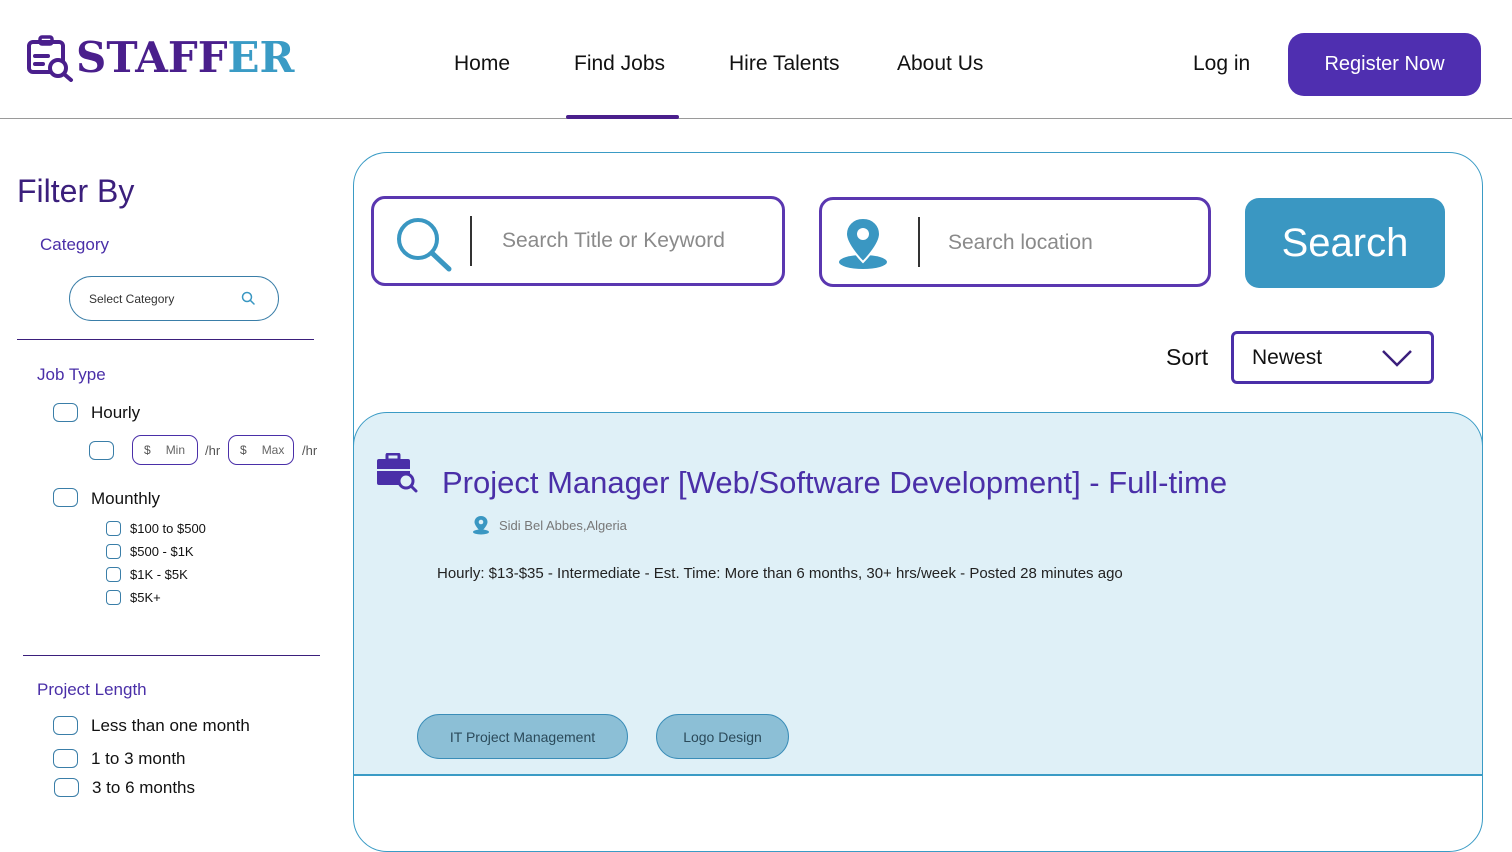 This screenshot has width=1512, height=852. Describe the element at coordinates (622, 117) in the screenshot. I see `nav-active-indicator` at that location.